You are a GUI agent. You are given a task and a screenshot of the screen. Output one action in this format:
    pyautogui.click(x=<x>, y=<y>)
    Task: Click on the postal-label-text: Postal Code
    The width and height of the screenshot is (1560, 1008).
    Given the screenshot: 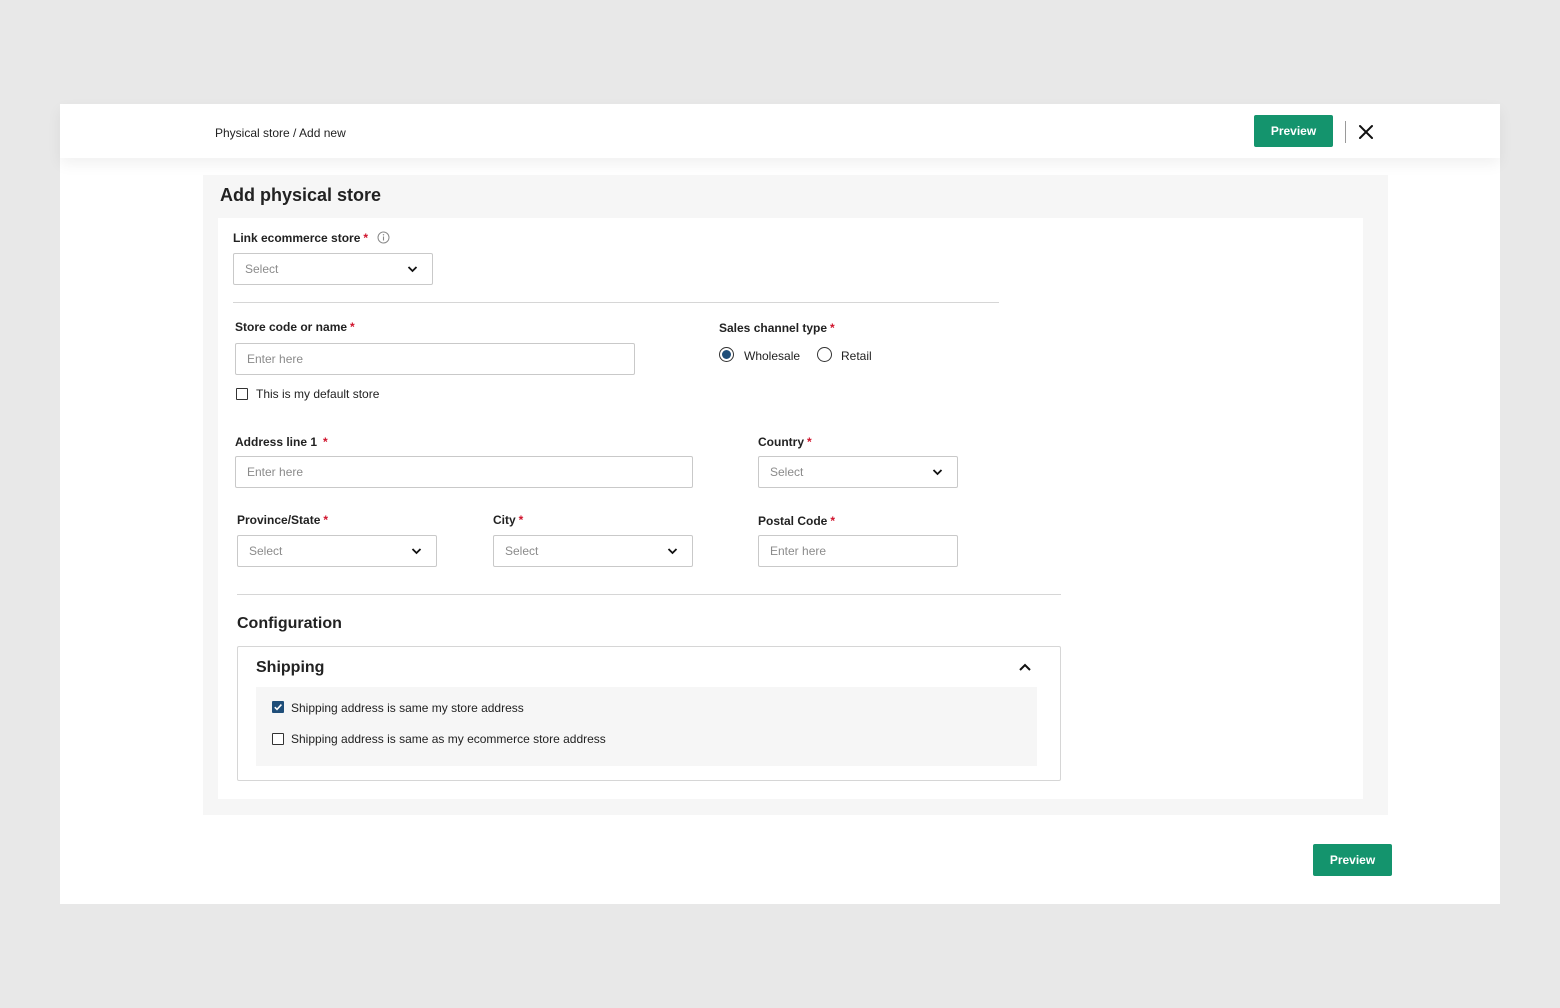 What is the action you would take?
    pyautogui.click(x=793, y=521)
    